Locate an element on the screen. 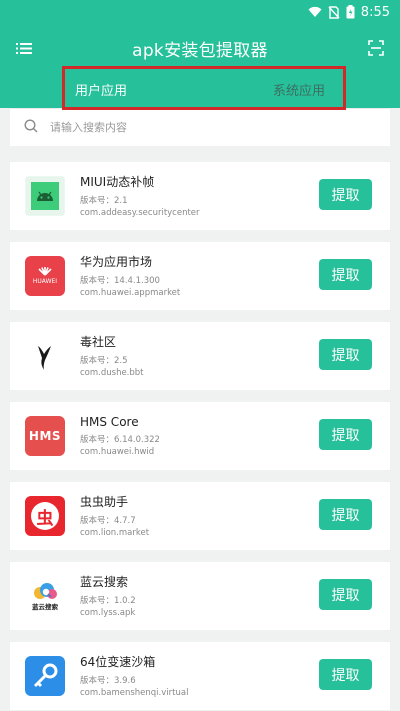  chongchong-icon-text: 虫 is located at coordinates (45, 516).